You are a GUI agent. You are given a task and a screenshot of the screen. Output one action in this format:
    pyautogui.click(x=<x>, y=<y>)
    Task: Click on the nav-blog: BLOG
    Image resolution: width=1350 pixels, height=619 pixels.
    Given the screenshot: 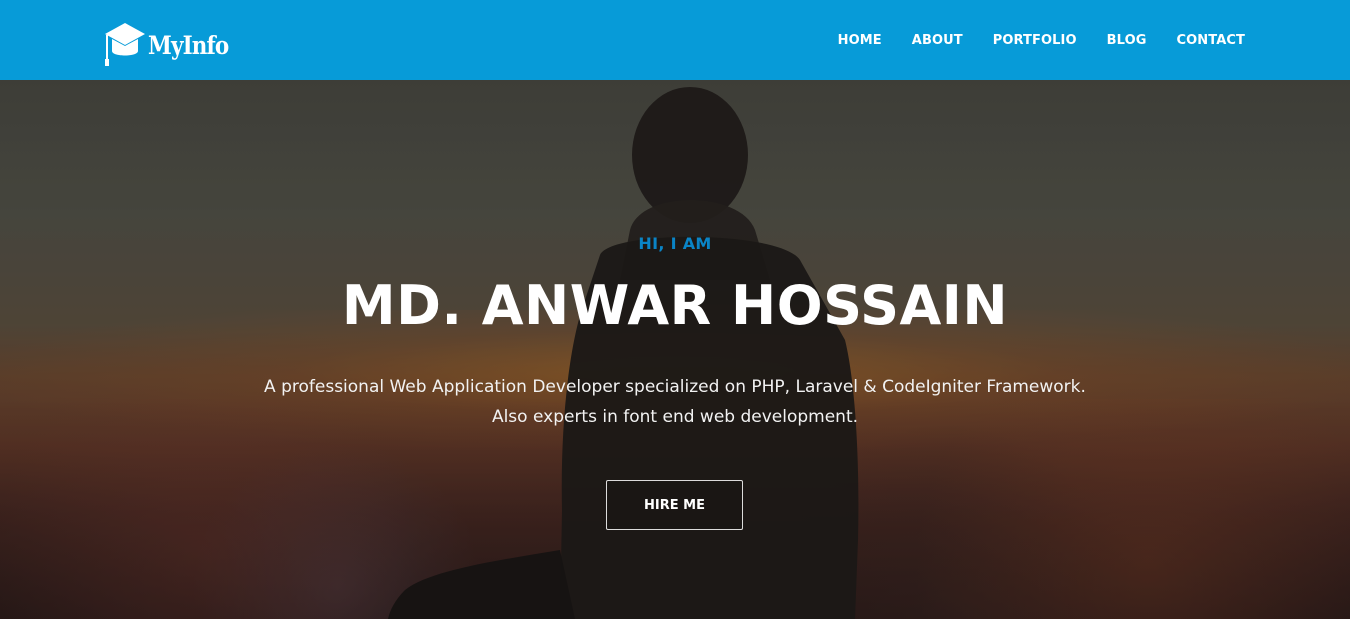 What is the action you would take?
    pyautogui.click(x=1127, y=40)
    